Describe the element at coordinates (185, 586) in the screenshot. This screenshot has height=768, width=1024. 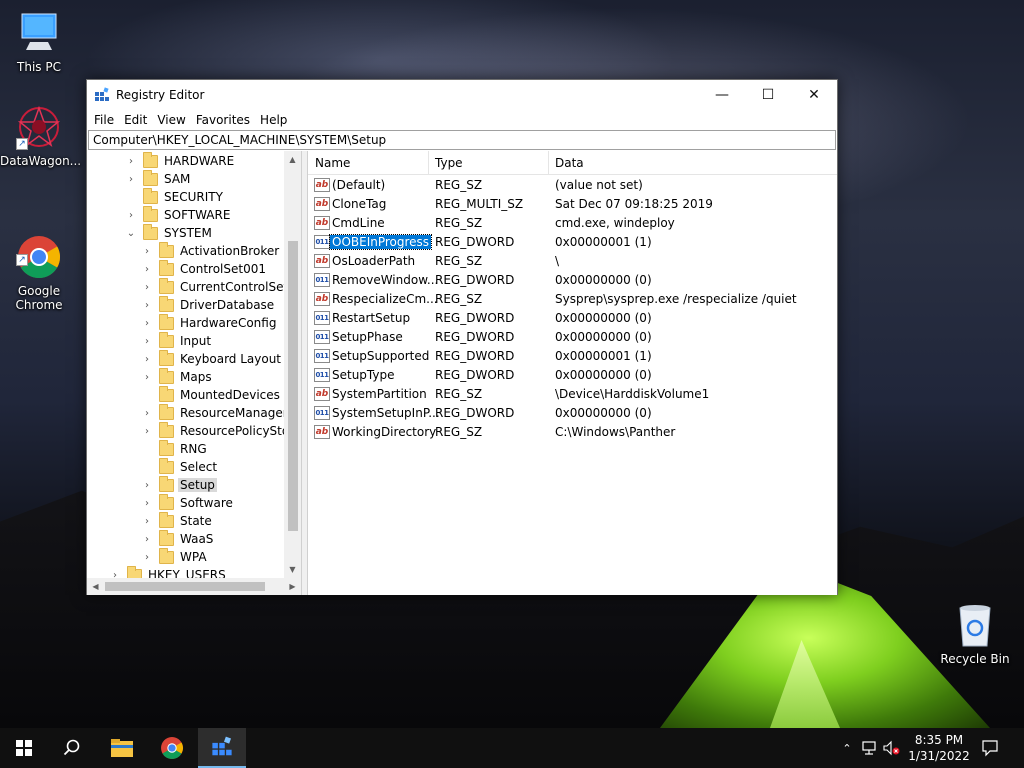
I see `tree-hscroll-thumb` at that location.